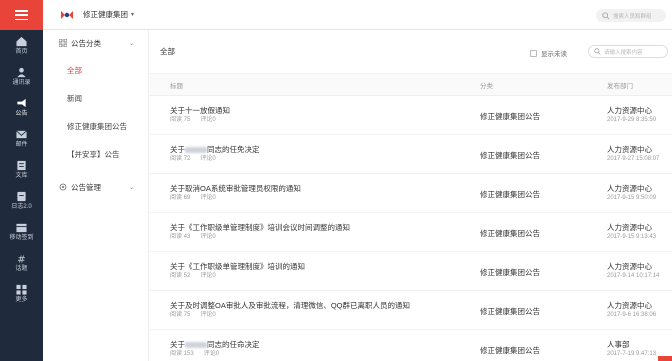 Image resolution: width=672 pixels, height=361 pixels. Describe the element at coordinates (95, 154) in the screenshot. I see `category-item-anxiang: 【并安享】公告` at that location.